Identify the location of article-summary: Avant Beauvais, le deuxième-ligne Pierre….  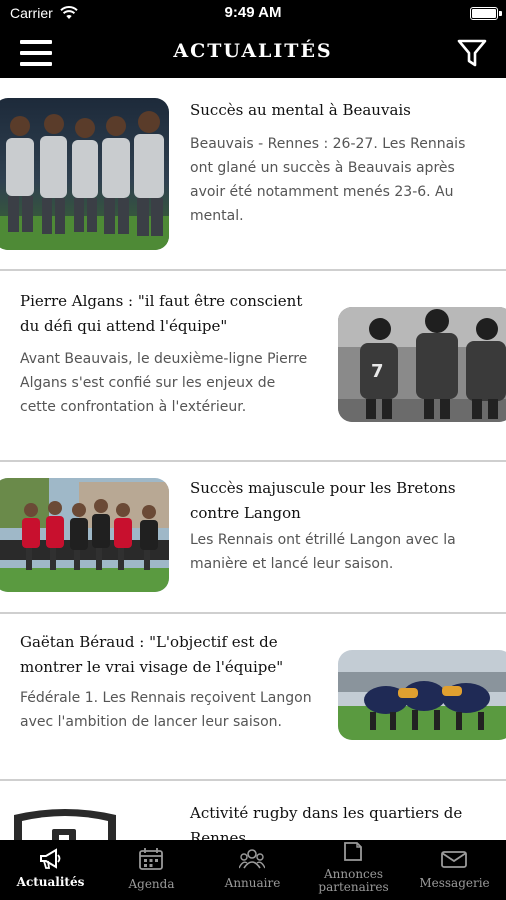
(164, 383).